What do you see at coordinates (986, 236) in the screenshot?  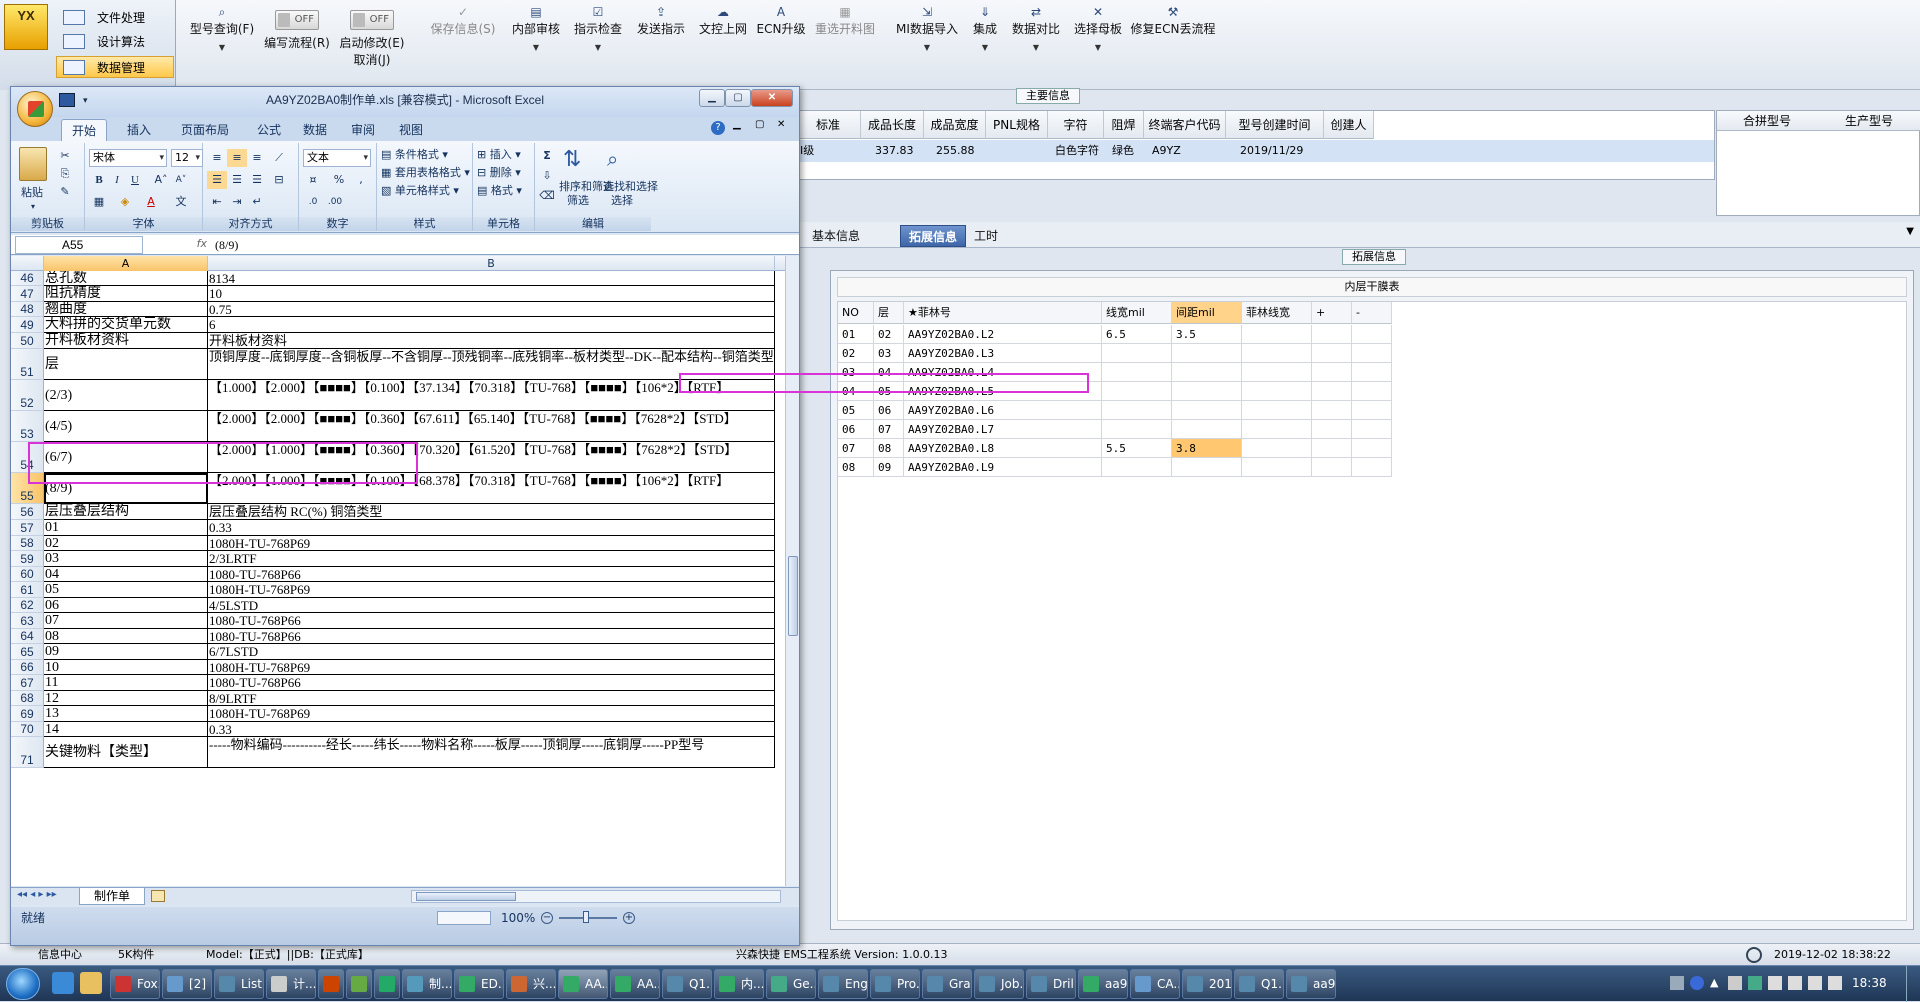 I see `tab-work-hours: 工时` at bounding box center [986, 236].